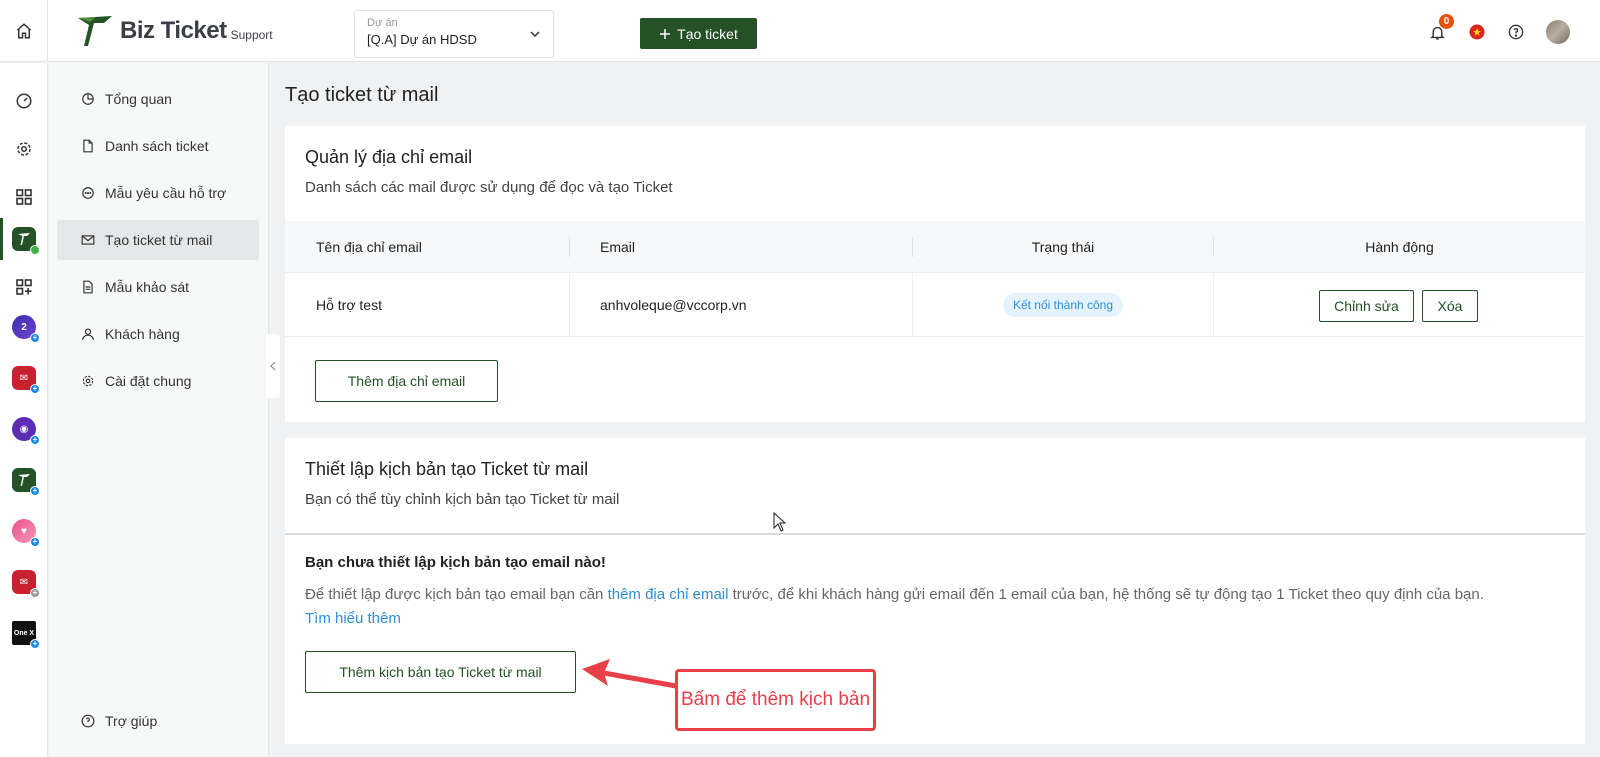  I want to click on email-address-cell: anhvoleque@vccorp.vn, so click(673, 304).